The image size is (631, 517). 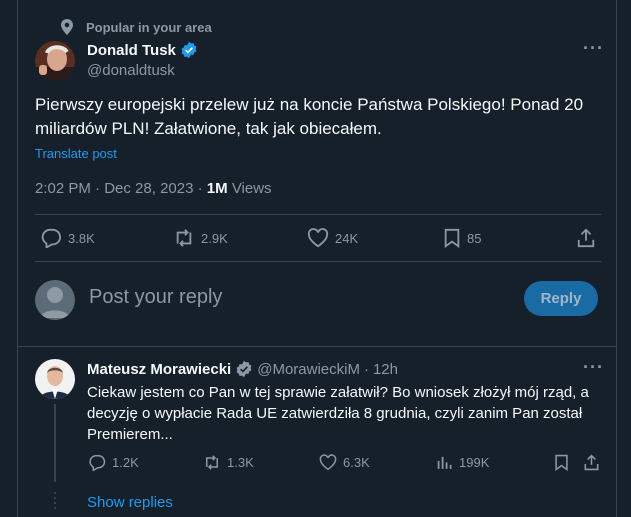 I want to click on reply-views-button: 199K, so click(x=463, y=462).